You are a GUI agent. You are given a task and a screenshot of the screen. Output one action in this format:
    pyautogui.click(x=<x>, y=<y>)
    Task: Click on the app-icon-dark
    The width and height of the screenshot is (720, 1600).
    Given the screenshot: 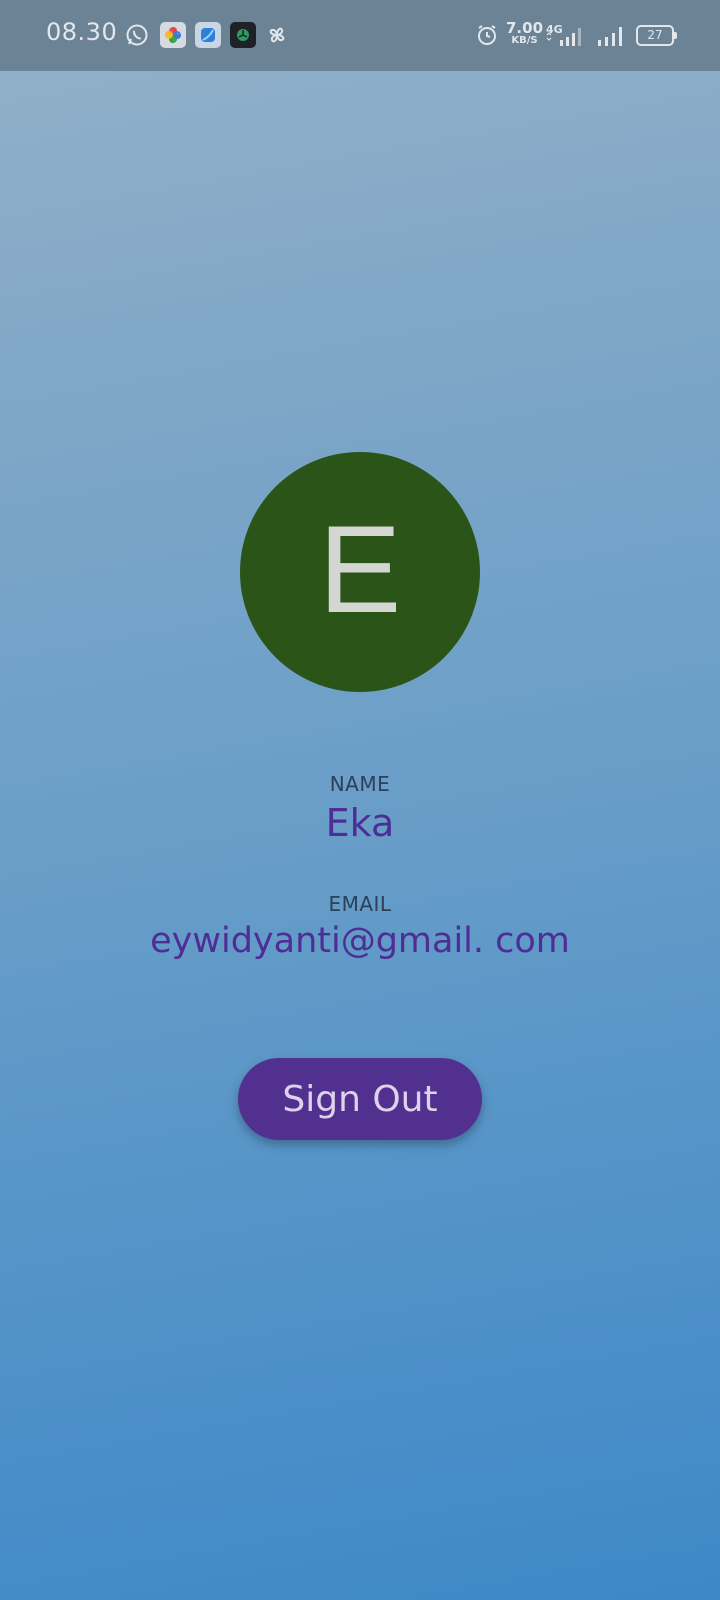 What is the action you would take?
    pyautogui.click(x=243, y=35)
    